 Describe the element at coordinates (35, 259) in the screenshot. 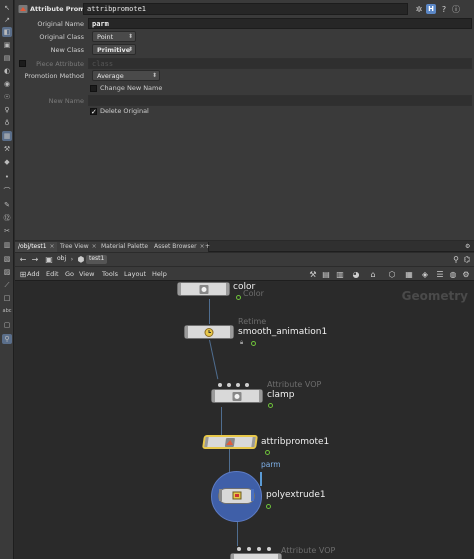

I see `forward-arrow-icon: →` at that location.